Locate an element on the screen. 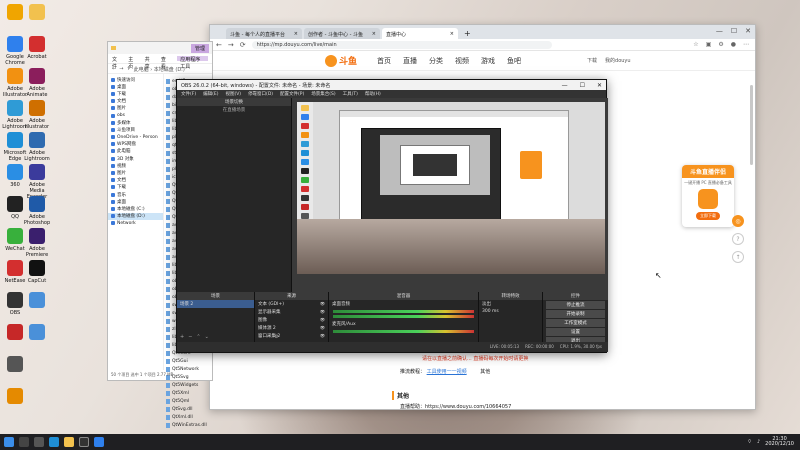  tree-item: 本地磁盘 (C:) is located at coordinates (135, 208).